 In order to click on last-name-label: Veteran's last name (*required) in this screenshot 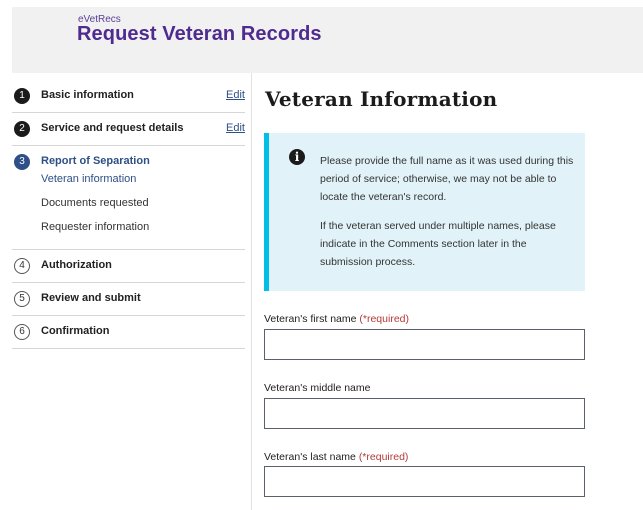, I will do `click(336, 457)`.